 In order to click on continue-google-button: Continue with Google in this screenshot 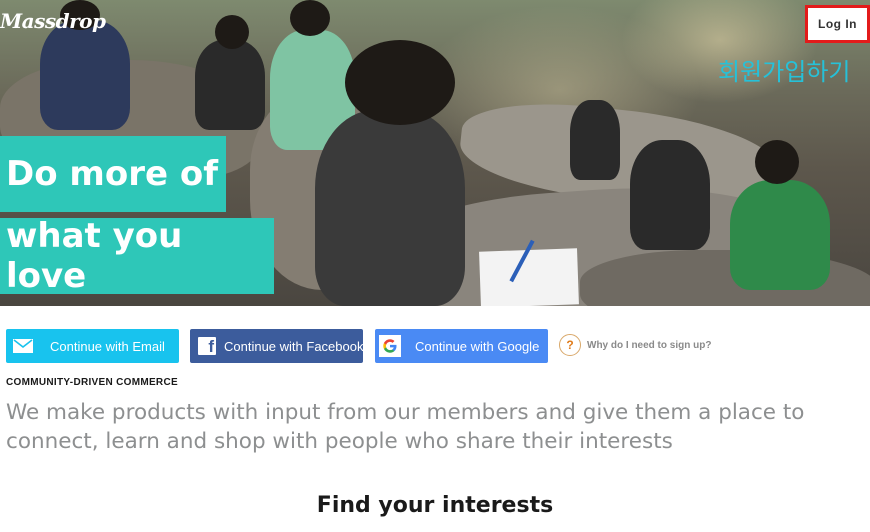, I will do `click(461, 346)`.